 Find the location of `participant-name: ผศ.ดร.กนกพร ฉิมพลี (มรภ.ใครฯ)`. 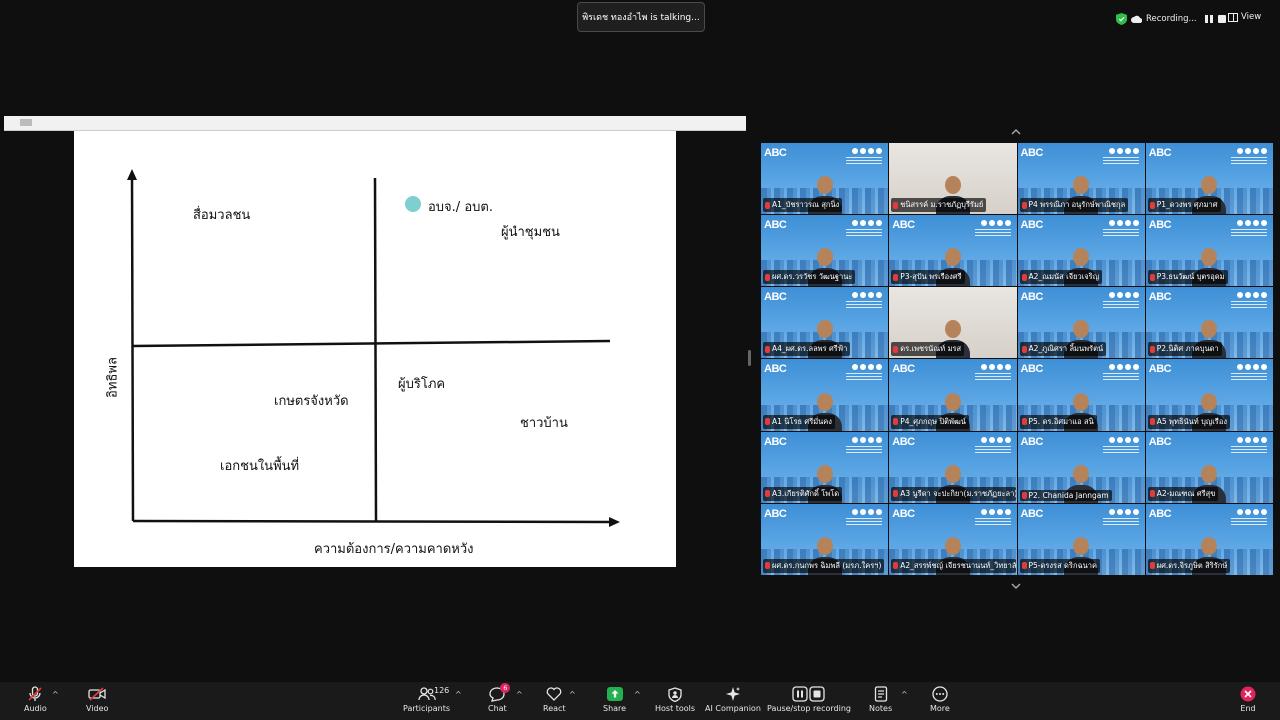

participant-name: ผศ.ดร.กนกพร ฉิมพลี (มรภ.ใครฯ) is located at coordinates (824, 565).